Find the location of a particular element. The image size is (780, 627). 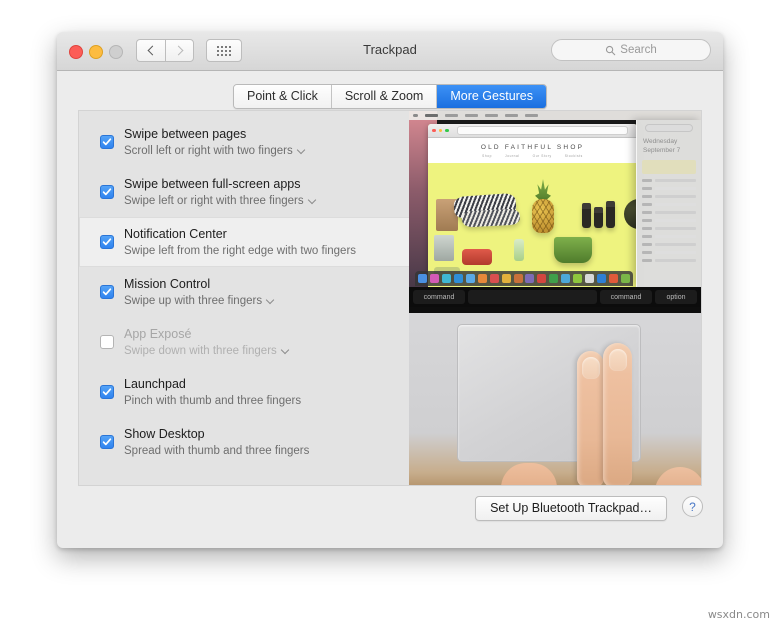

preview-address-bar is located at coordinates (542, 130).